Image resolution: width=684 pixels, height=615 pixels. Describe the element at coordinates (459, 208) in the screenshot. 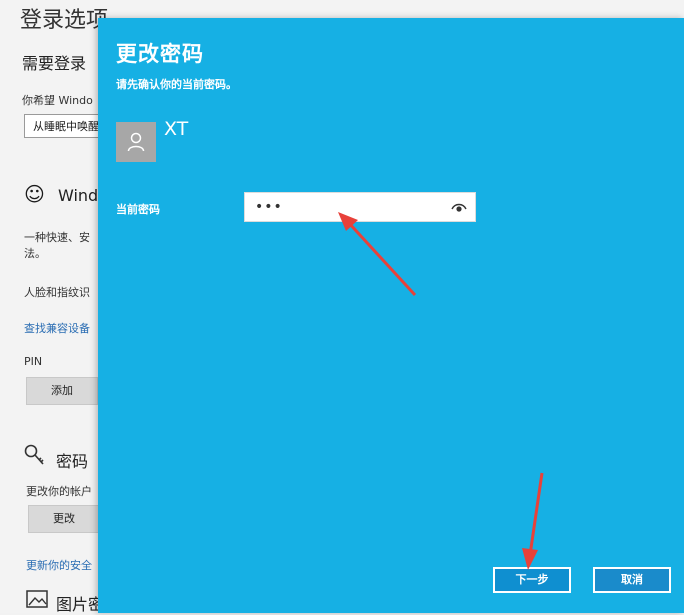

I see `reveal-password-icon` at that location.